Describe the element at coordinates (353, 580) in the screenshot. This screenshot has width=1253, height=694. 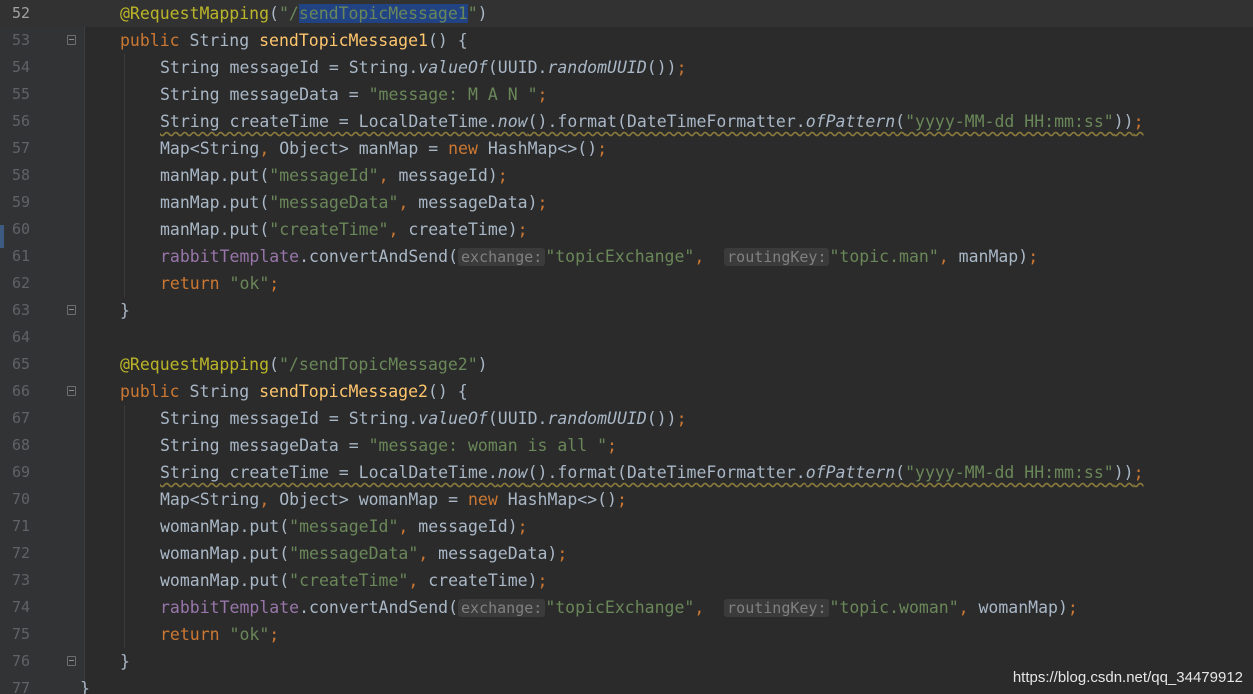
I see `code-text: womanMap.put("createTime", createTime);` at that location.